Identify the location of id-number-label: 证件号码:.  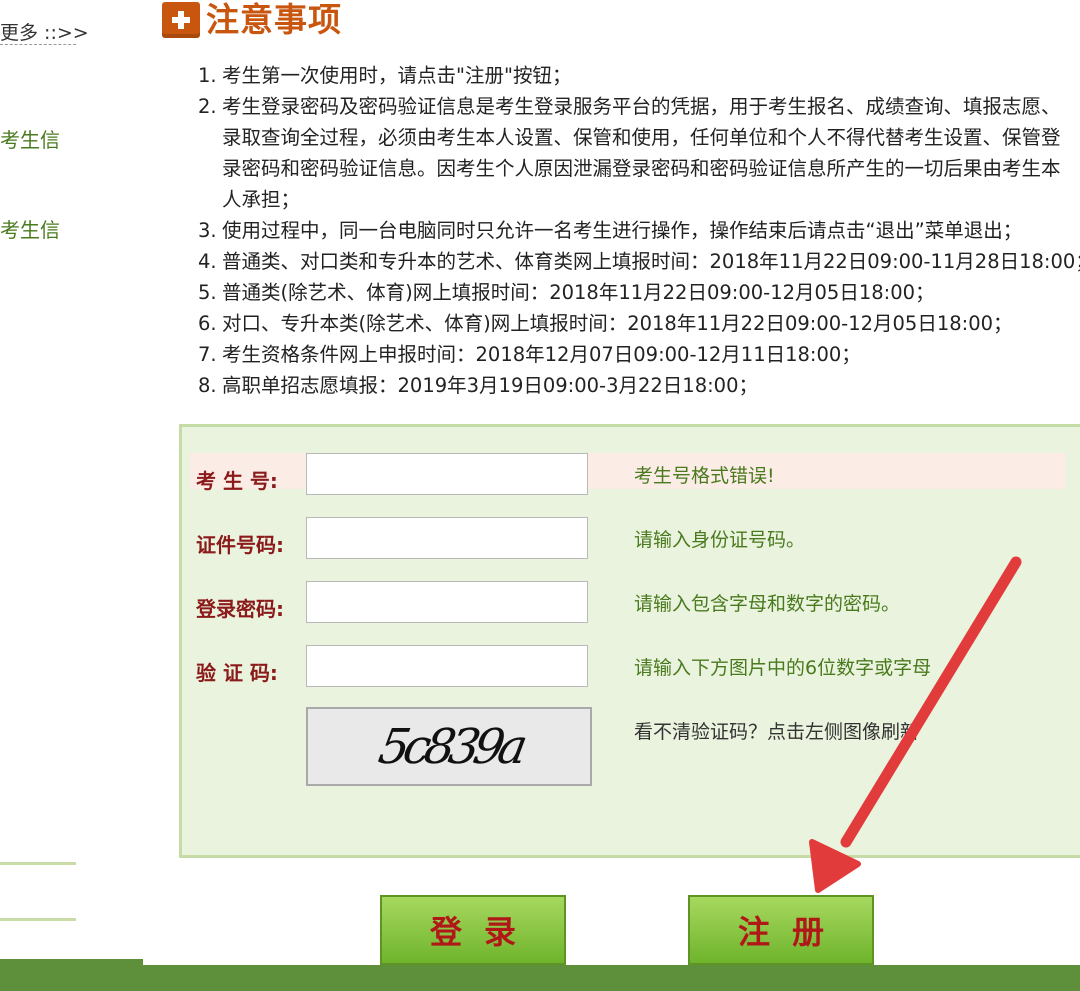
(240, 545).